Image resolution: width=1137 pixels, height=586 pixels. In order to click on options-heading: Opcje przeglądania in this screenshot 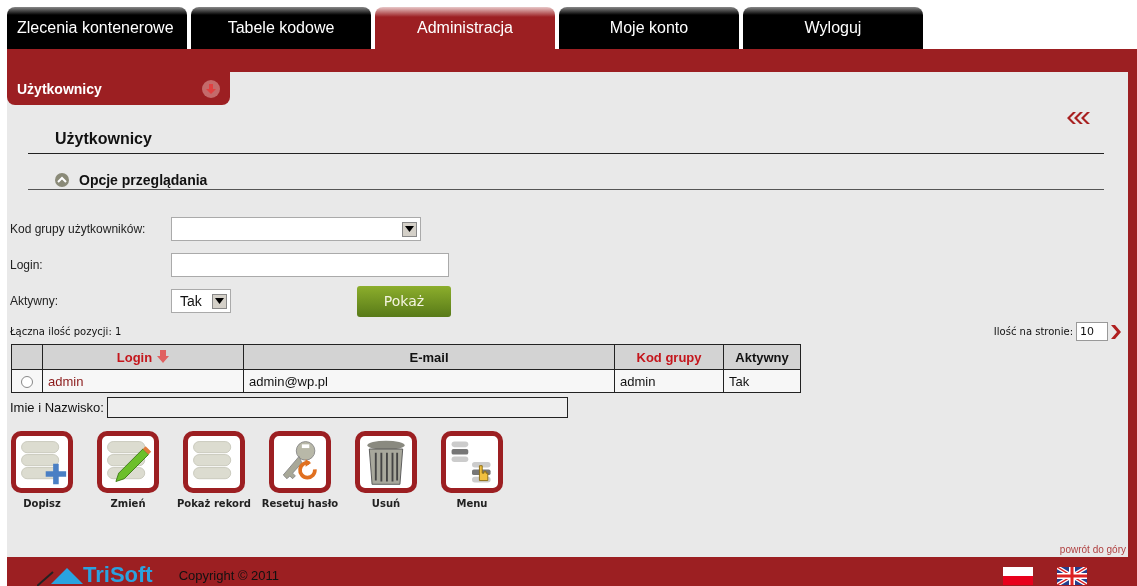, I will do `click(143, 180)`.